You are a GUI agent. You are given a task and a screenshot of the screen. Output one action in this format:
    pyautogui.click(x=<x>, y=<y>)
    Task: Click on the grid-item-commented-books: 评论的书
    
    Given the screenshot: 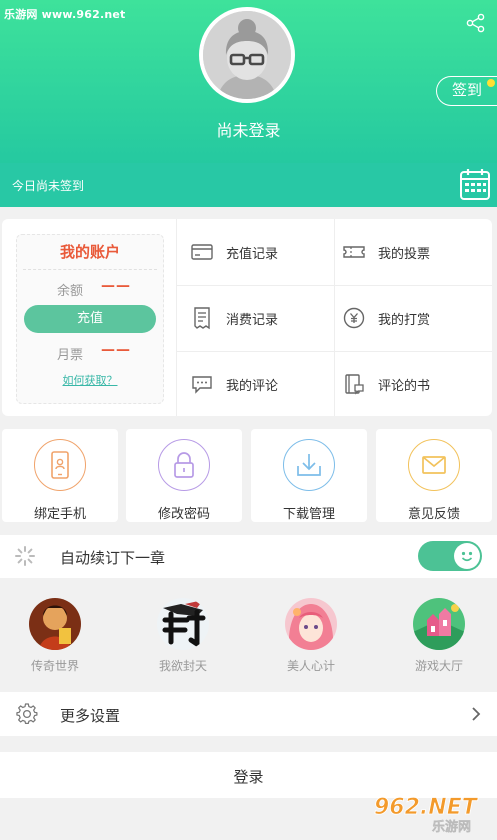 What is the action you would take?
    pyautogui.click(x=386, y=384)
    